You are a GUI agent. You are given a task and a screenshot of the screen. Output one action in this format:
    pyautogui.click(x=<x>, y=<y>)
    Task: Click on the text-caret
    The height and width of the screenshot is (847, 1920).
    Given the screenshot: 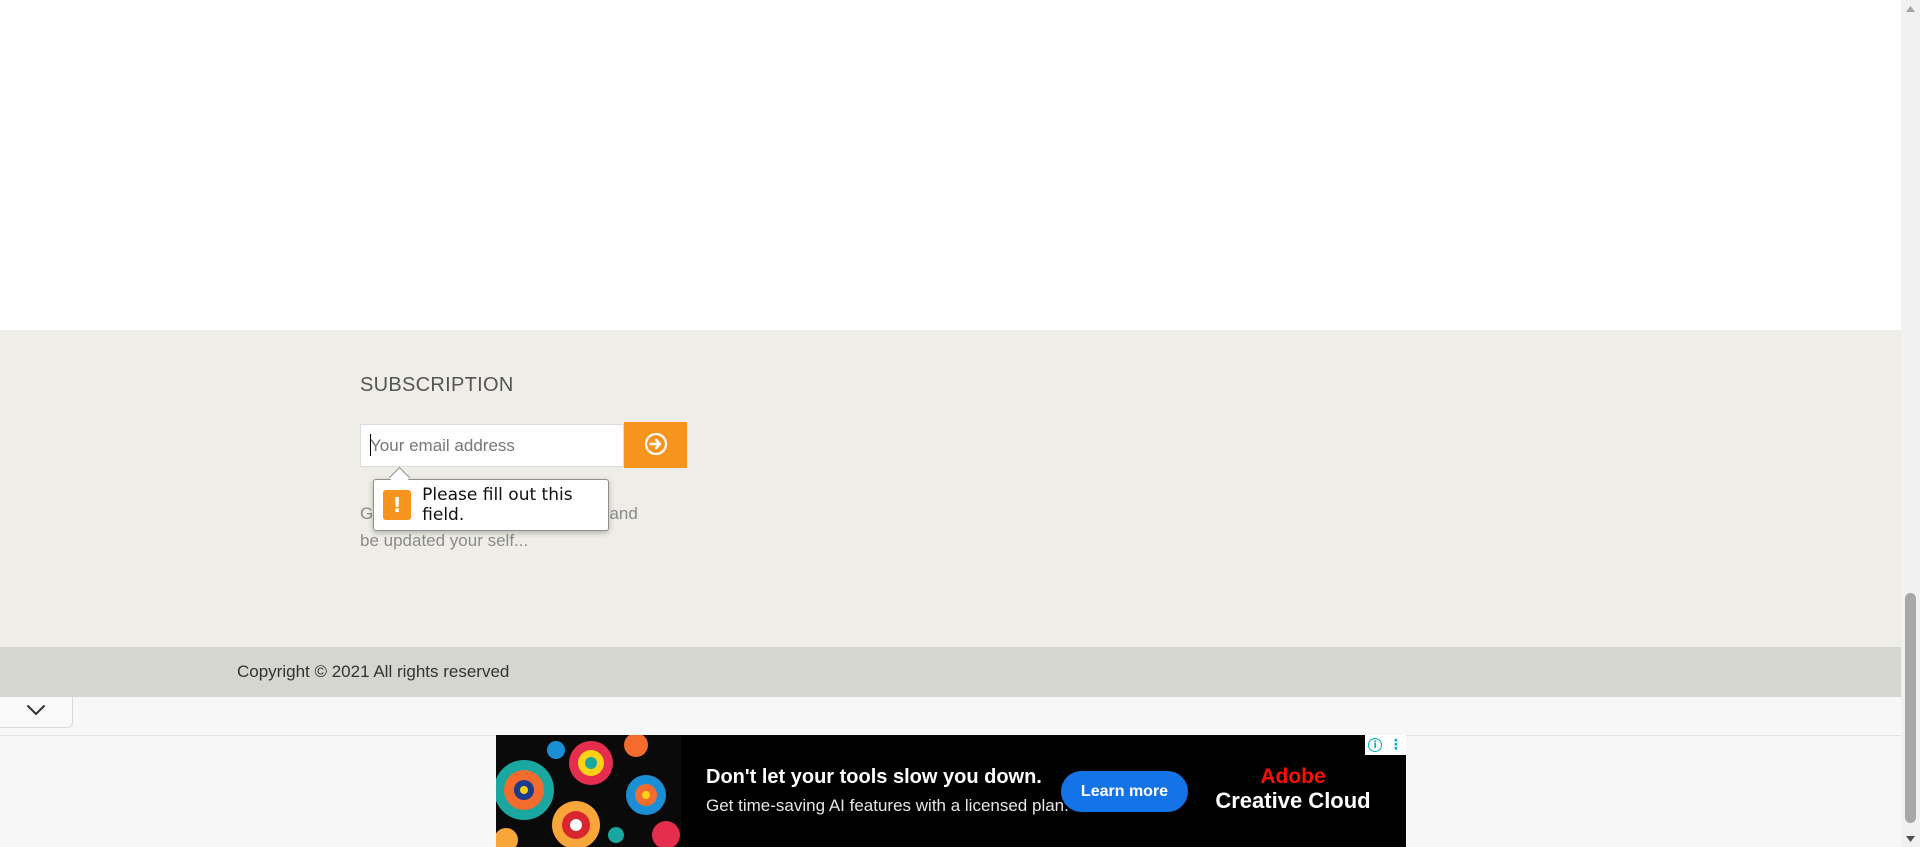 What is the action you would take?
    pyautogui.click(x=370, y=445)
    